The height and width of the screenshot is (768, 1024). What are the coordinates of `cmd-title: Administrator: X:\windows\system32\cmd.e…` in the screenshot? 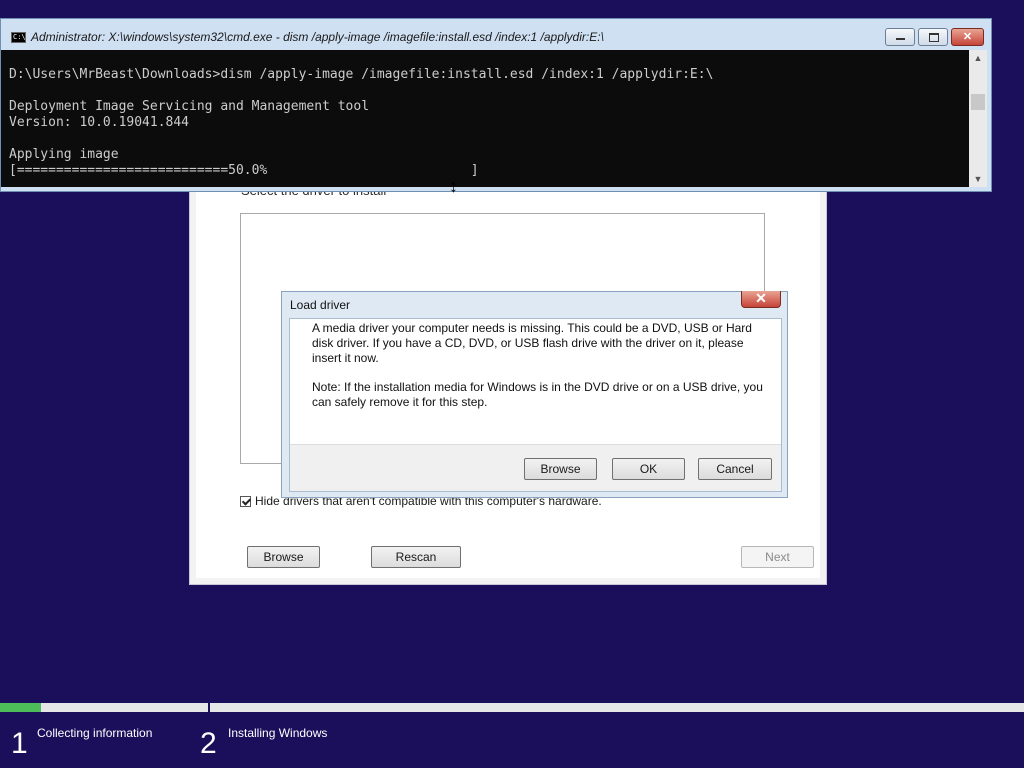 It's located at (317, 37).